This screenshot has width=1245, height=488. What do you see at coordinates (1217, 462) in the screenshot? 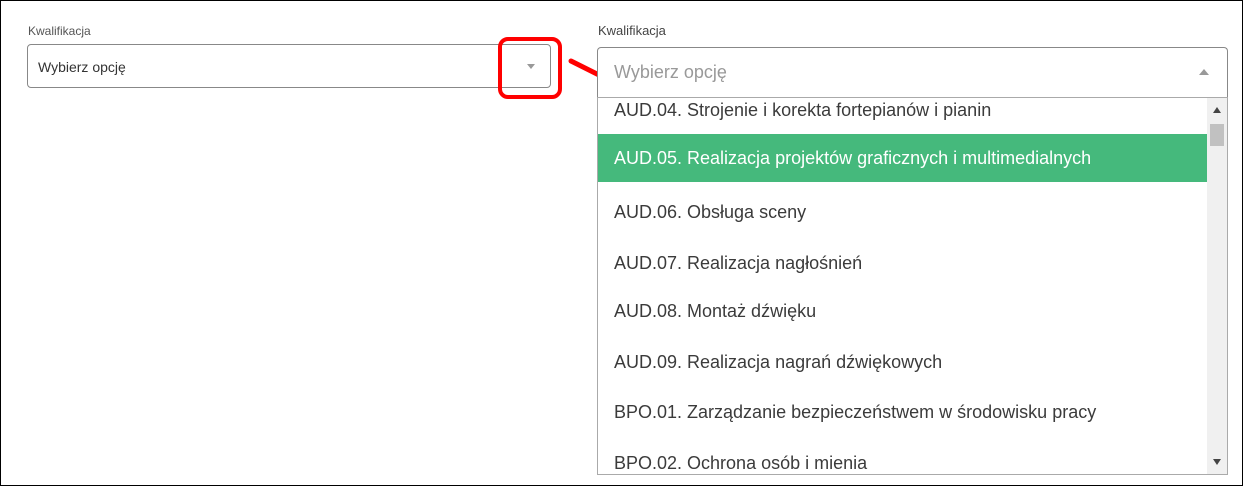
I see `scroll-down-arrow-icon` at bounding box center [1217, 462].